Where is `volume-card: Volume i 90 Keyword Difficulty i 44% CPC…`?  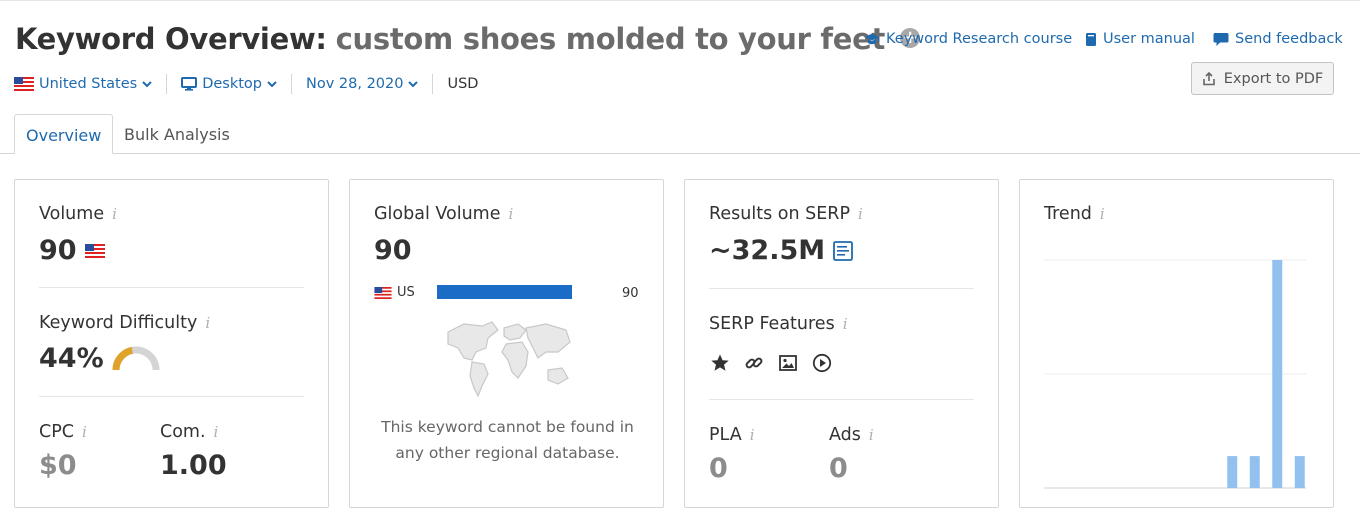
volume-card: Volume i 90 Keyword Difficulty i 44% CPC… is located at coordinates (171, 343).